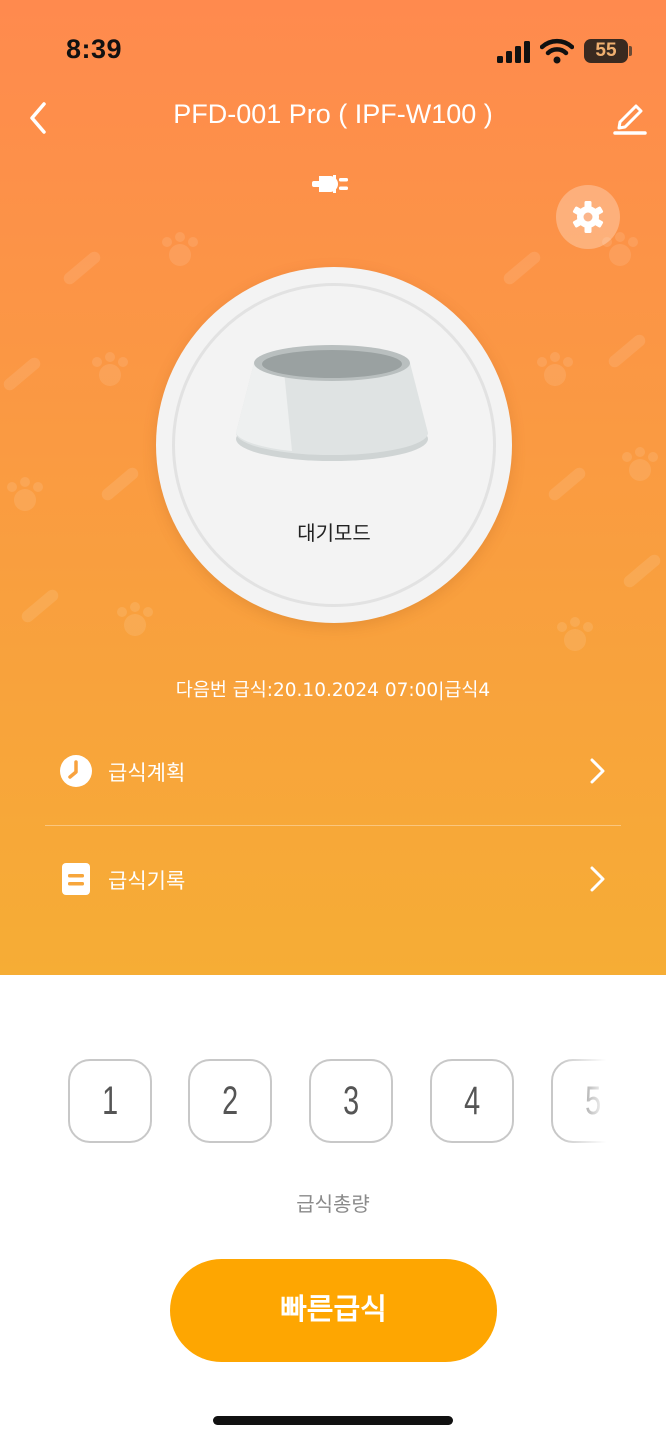 The image size is (666, 1440). Describe the element at coordinates (76, 771) in the screenshot. I see `clock-icon` at that location.